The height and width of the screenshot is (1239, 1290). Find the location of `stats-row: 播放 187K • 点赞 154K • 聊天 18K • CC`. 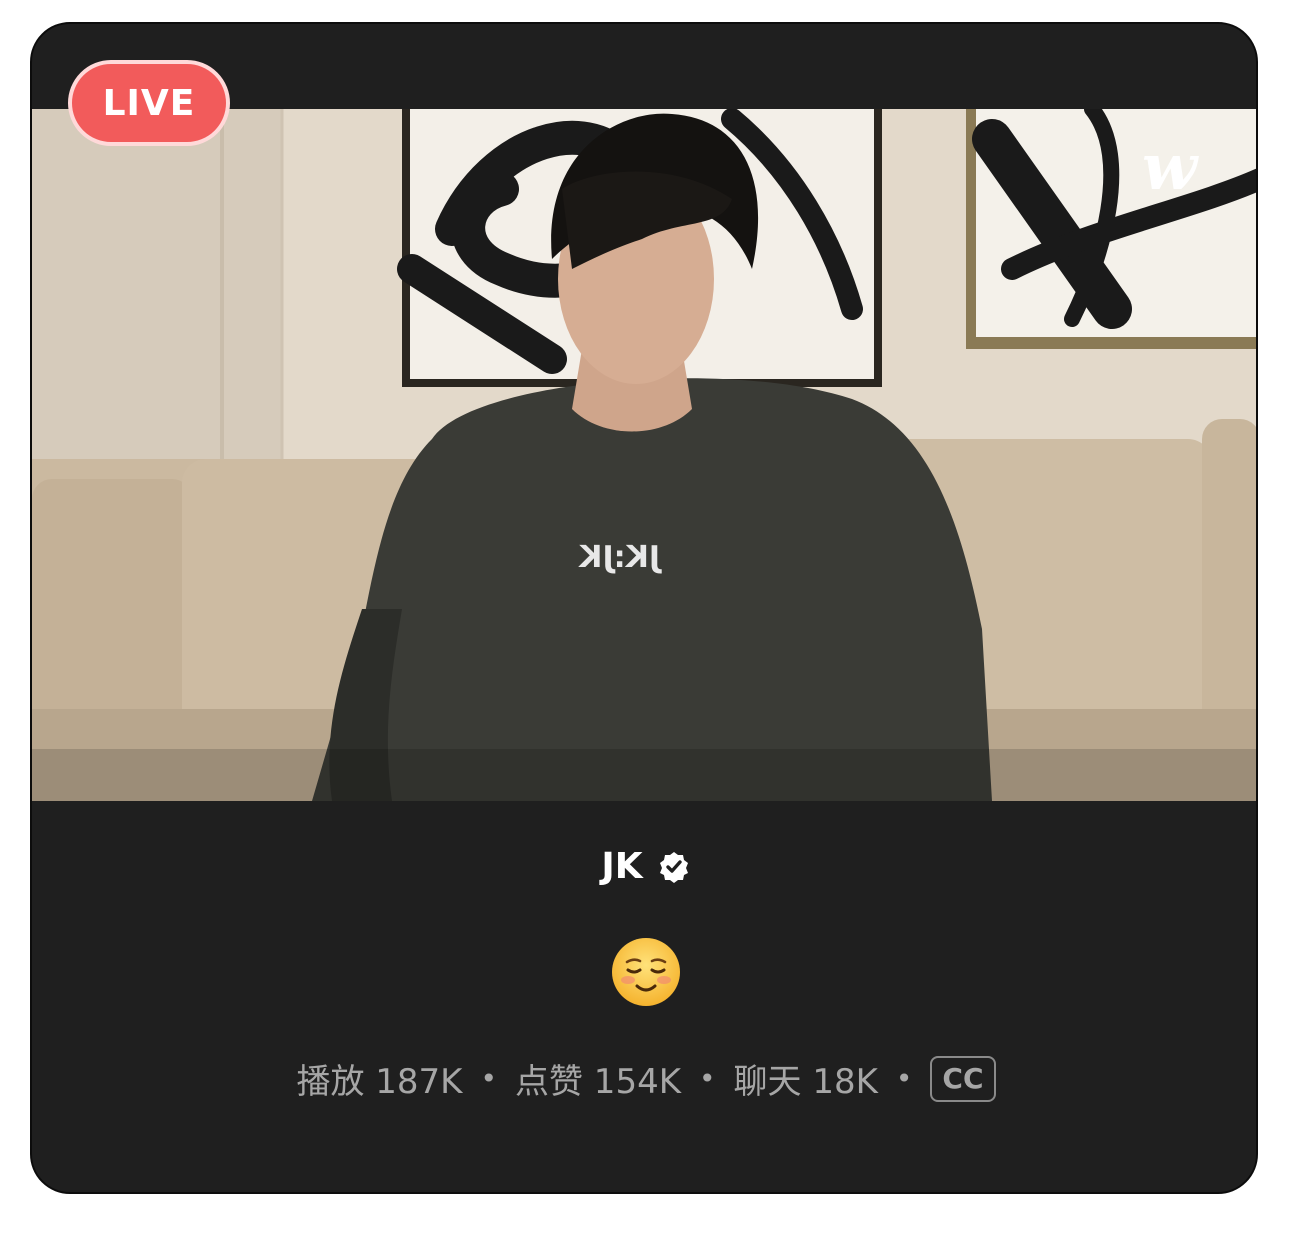

stats-row: 播放 187K • 点赞 154K • 聊天 18K • CC is located at coordinates (644, 1078).